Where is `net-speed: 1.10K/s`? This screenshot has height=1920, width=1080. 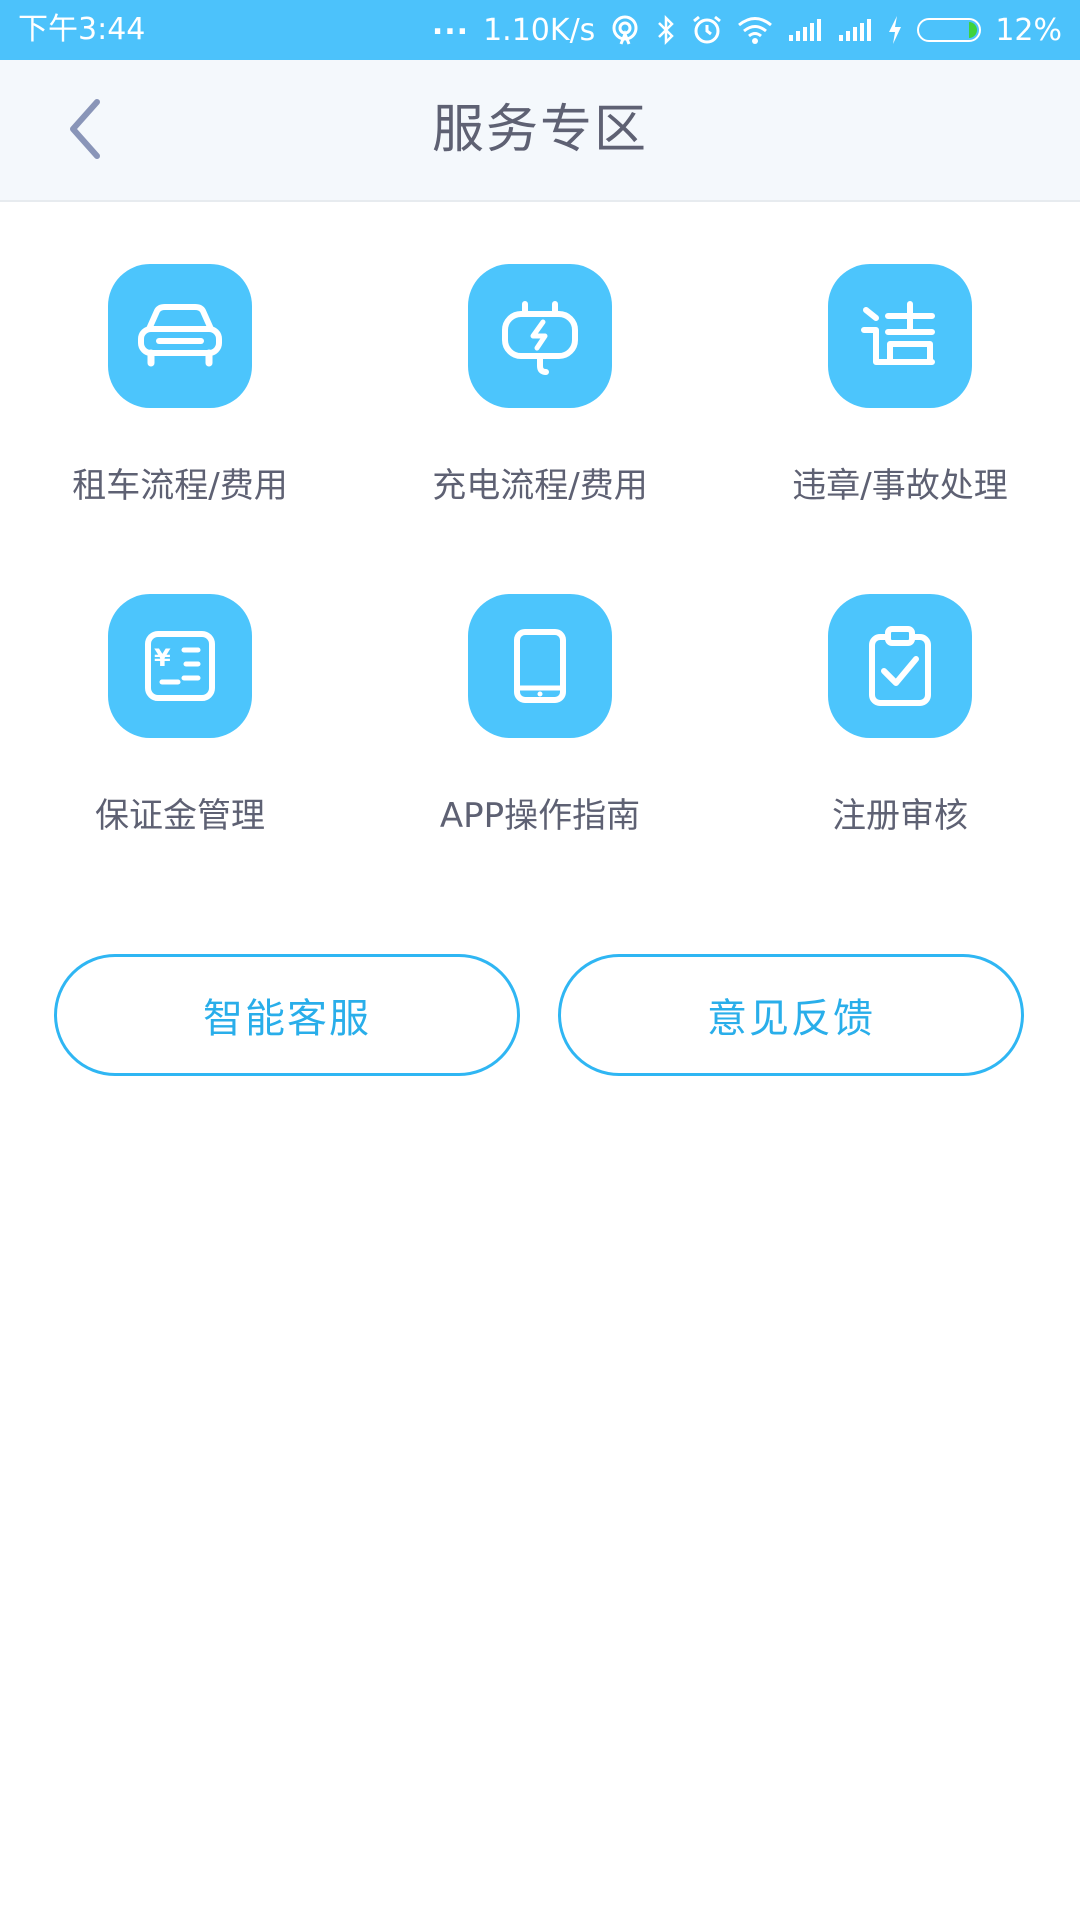
net-speed: 1.10K/s is located at coordinates (539, 30).